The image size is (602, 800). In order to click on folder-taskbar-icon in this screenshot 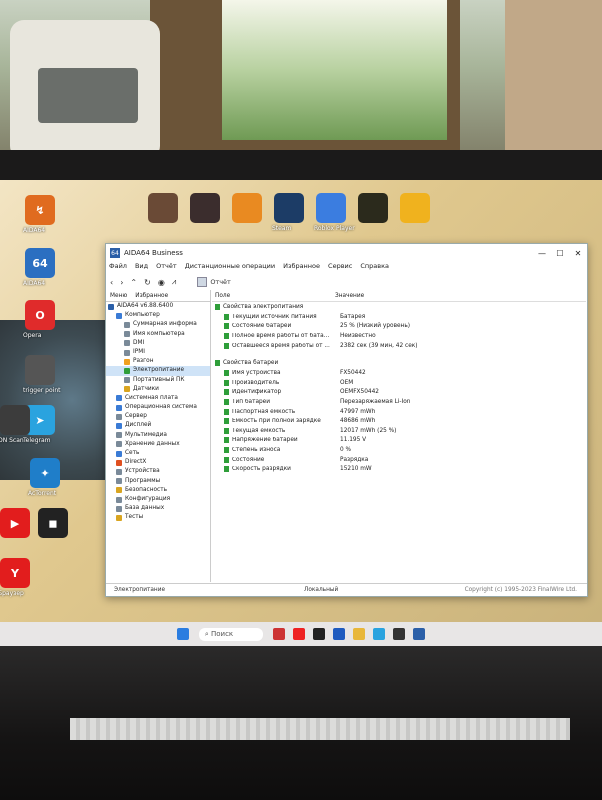, I will do `click(359, 634)`.